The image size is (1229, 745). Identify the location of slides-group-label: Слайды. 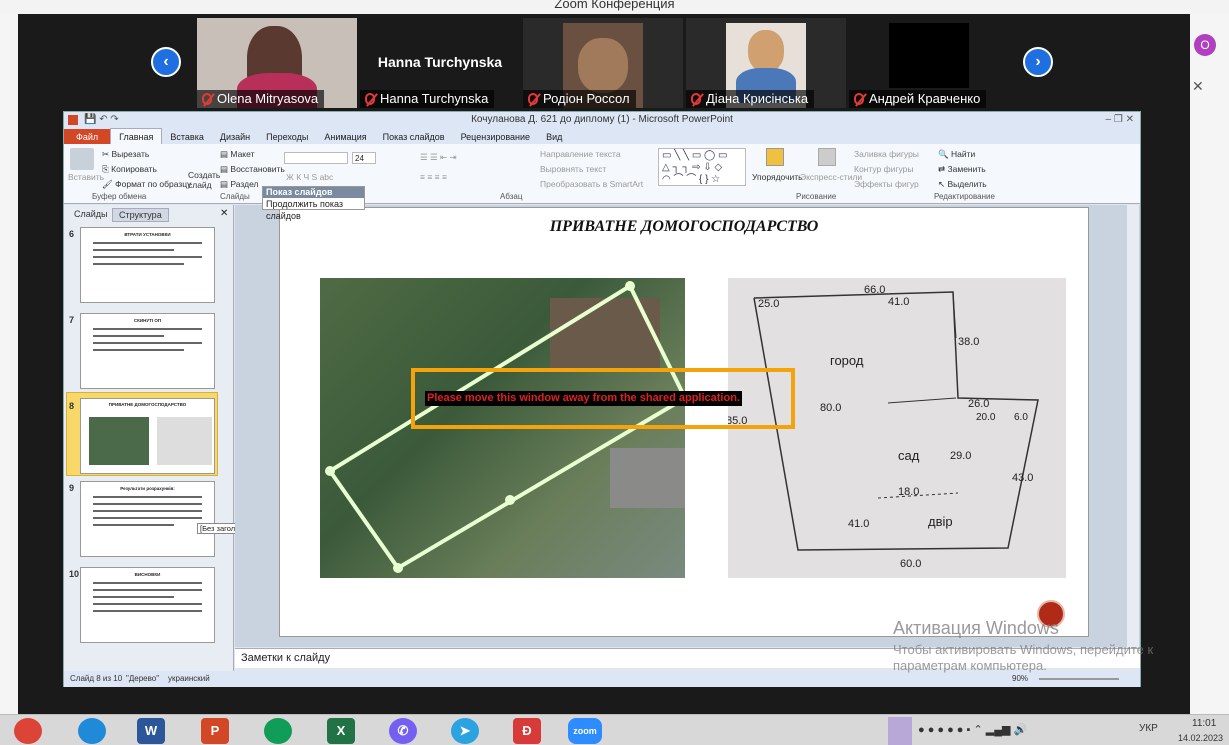
(235, 196).